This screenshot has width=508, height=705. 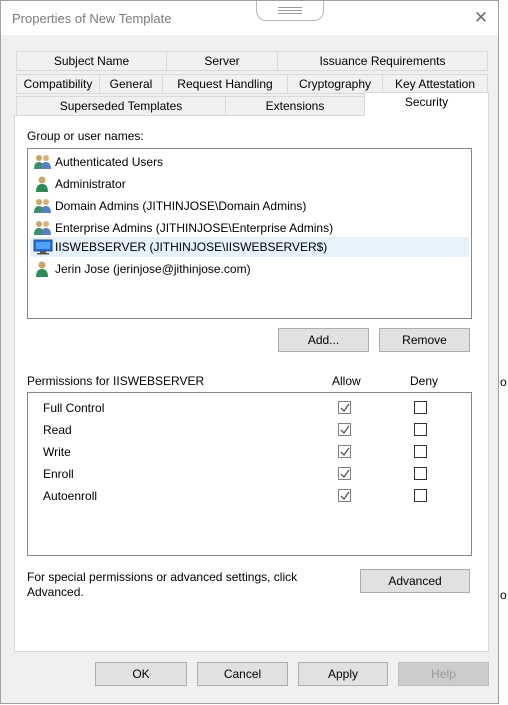 I want to click on tab-issuance-requirements: Issuance Requirements, so click(x=382, y=61).